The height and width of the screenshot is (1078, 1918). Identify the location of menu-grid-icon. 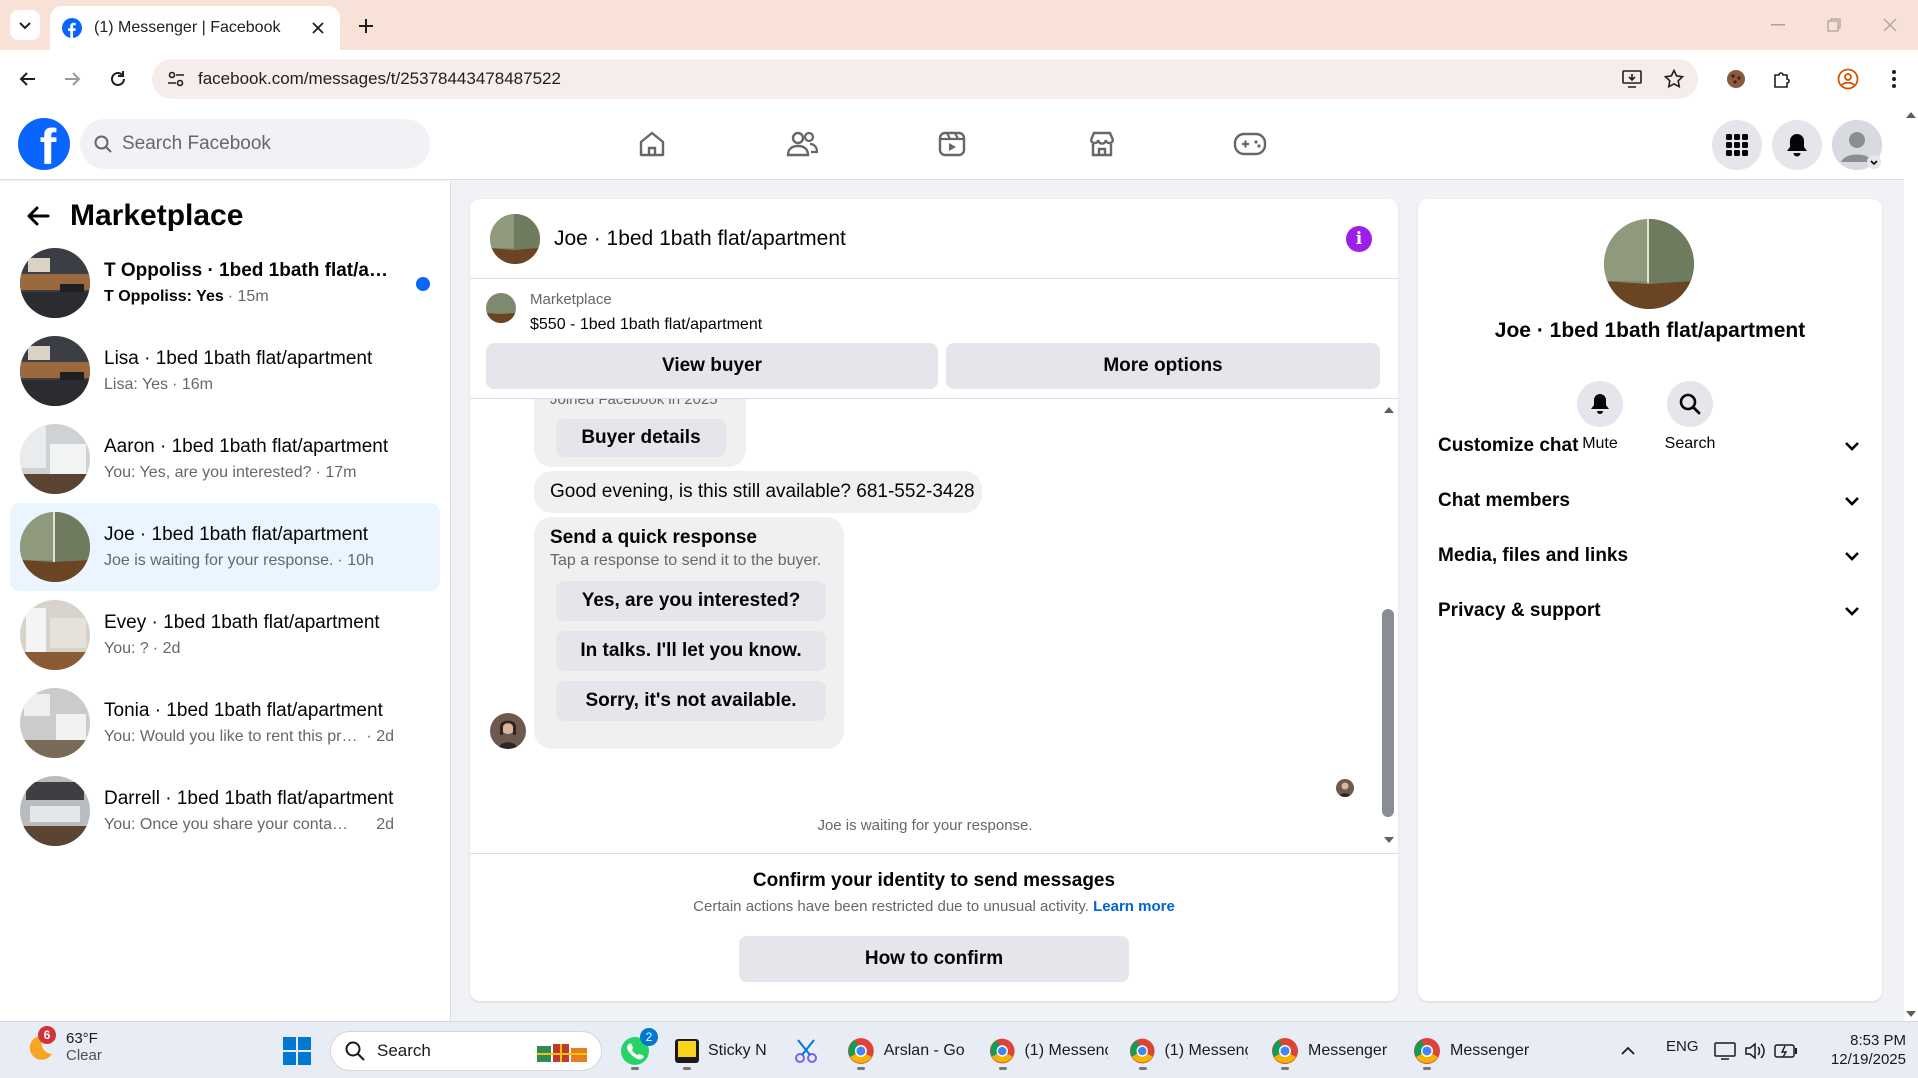
(1737, 145).